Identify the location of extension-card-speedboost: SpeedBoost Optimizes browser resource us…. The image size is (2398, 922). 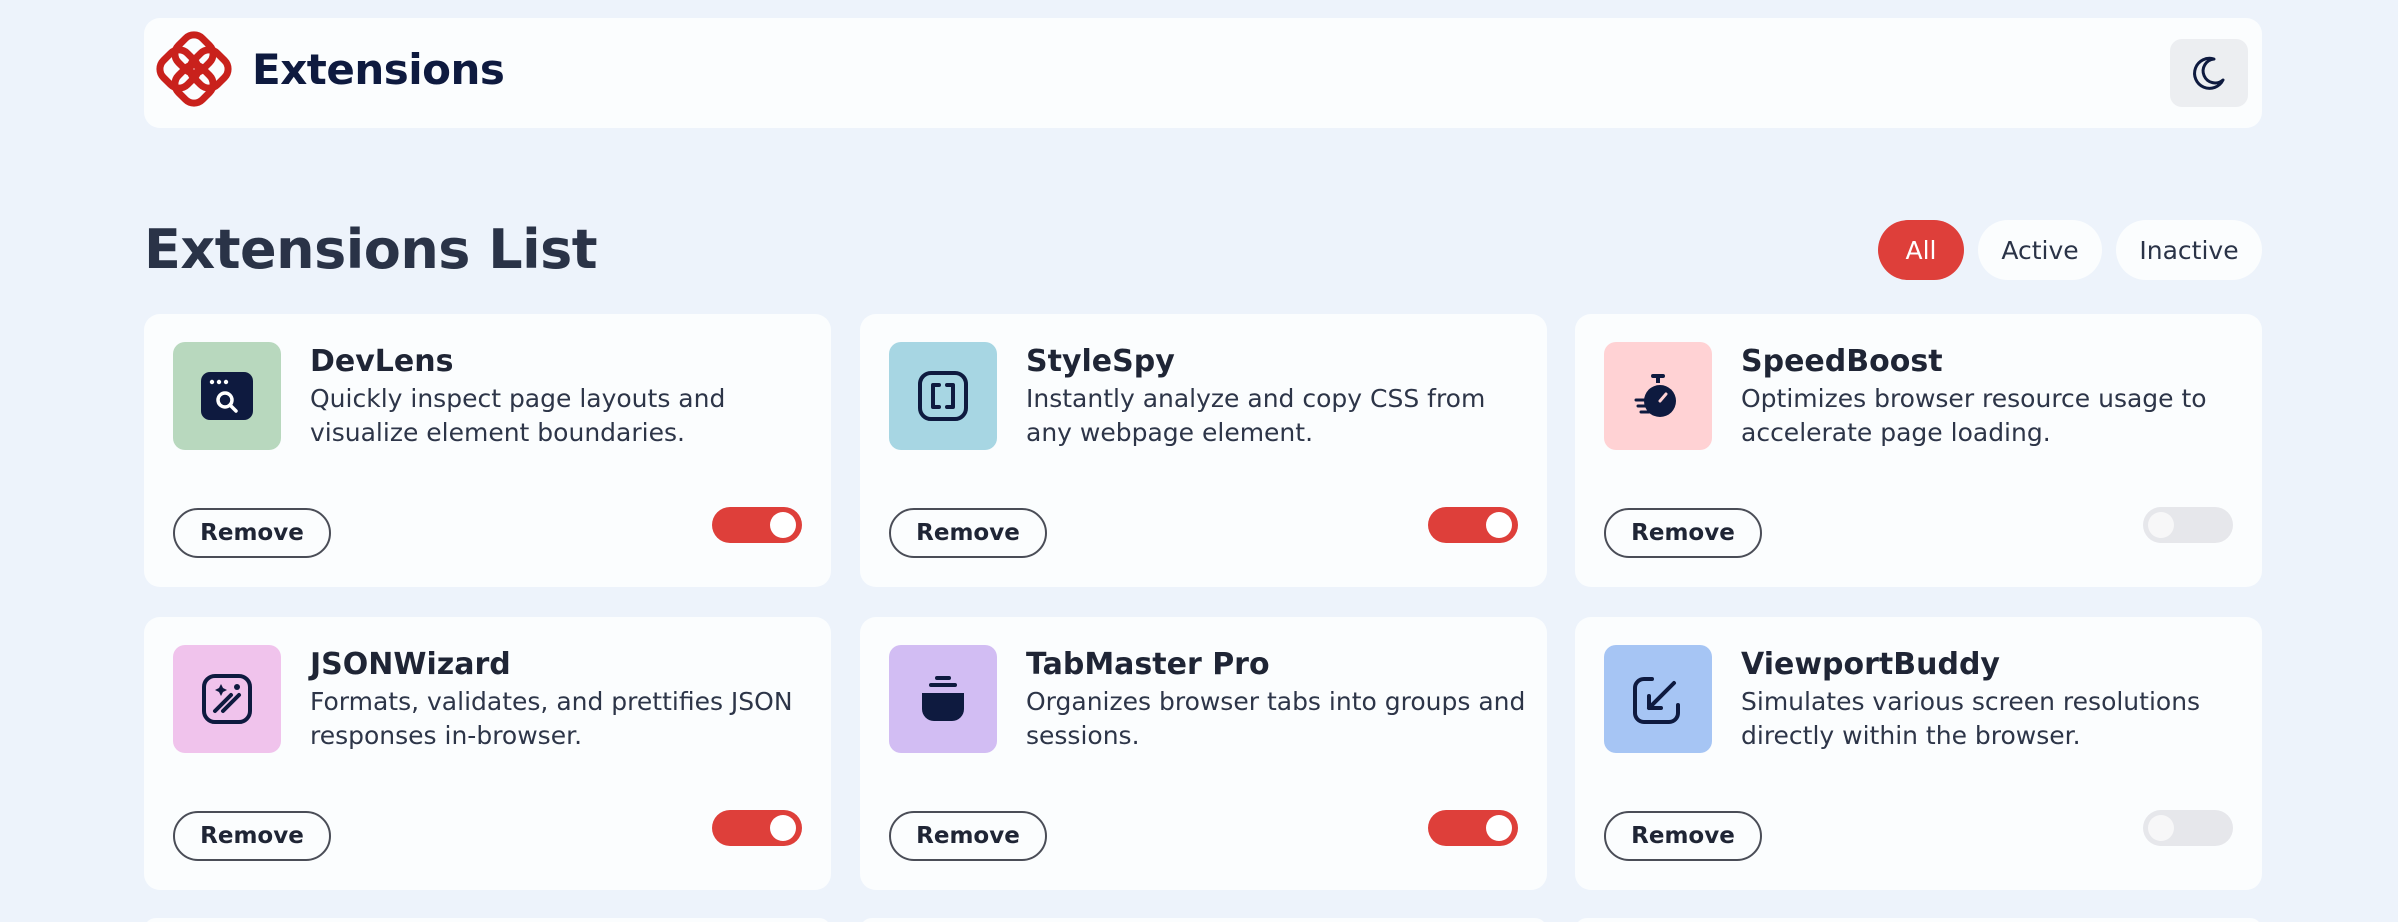
(1918, 450).